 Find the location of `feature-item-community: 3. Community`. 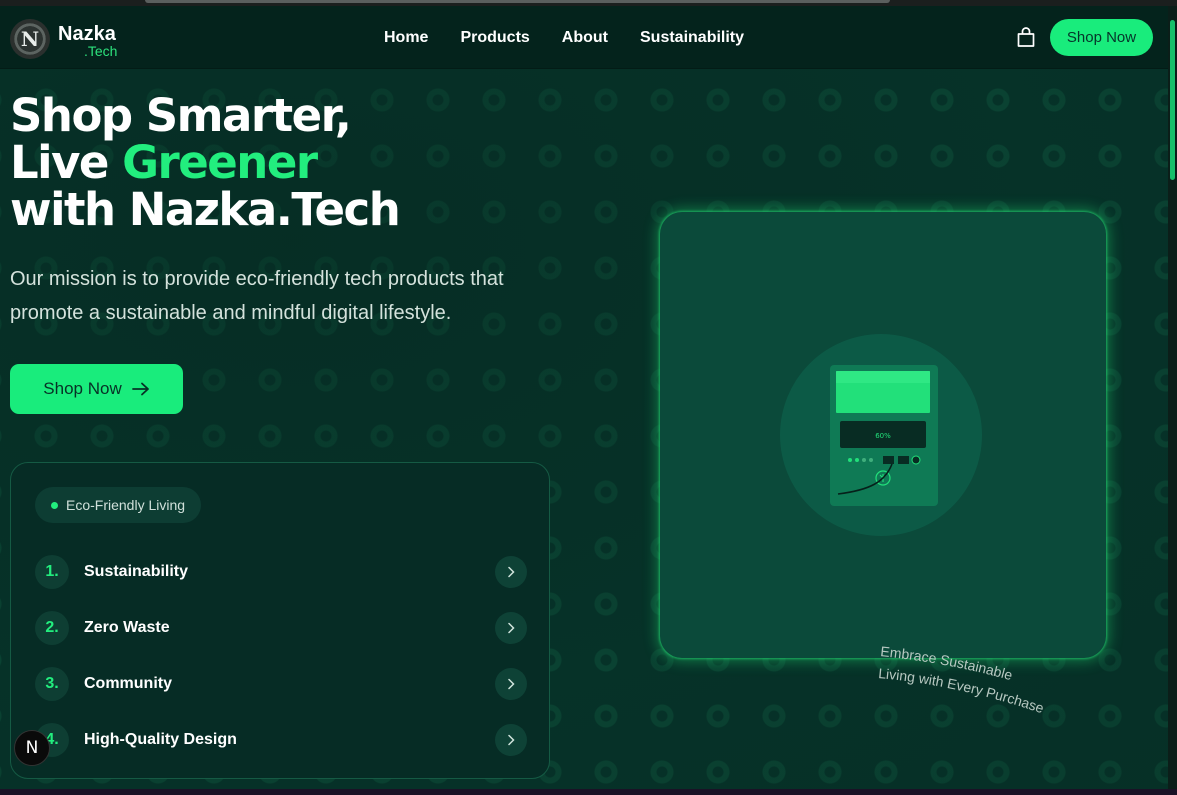

feature-item-community: 3. Community is located at coordinates (281, 684).